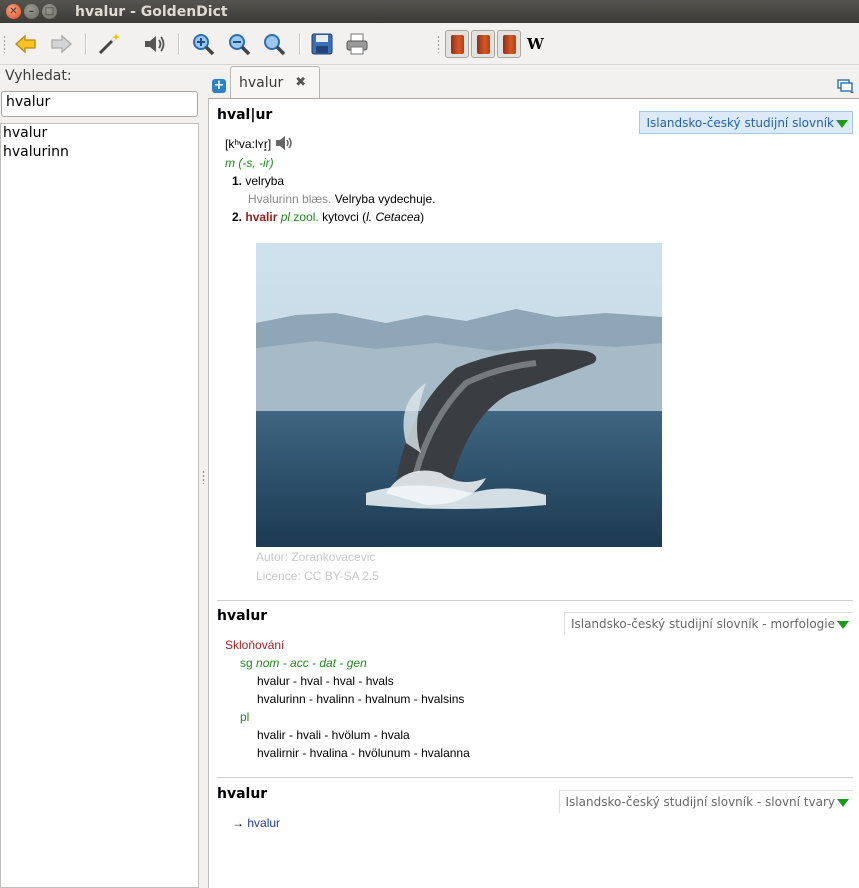 The image size is (859, 888). Describe the element at coordinates (99, 133) in the screenshot. I see `list-item: hvalur` at that location.